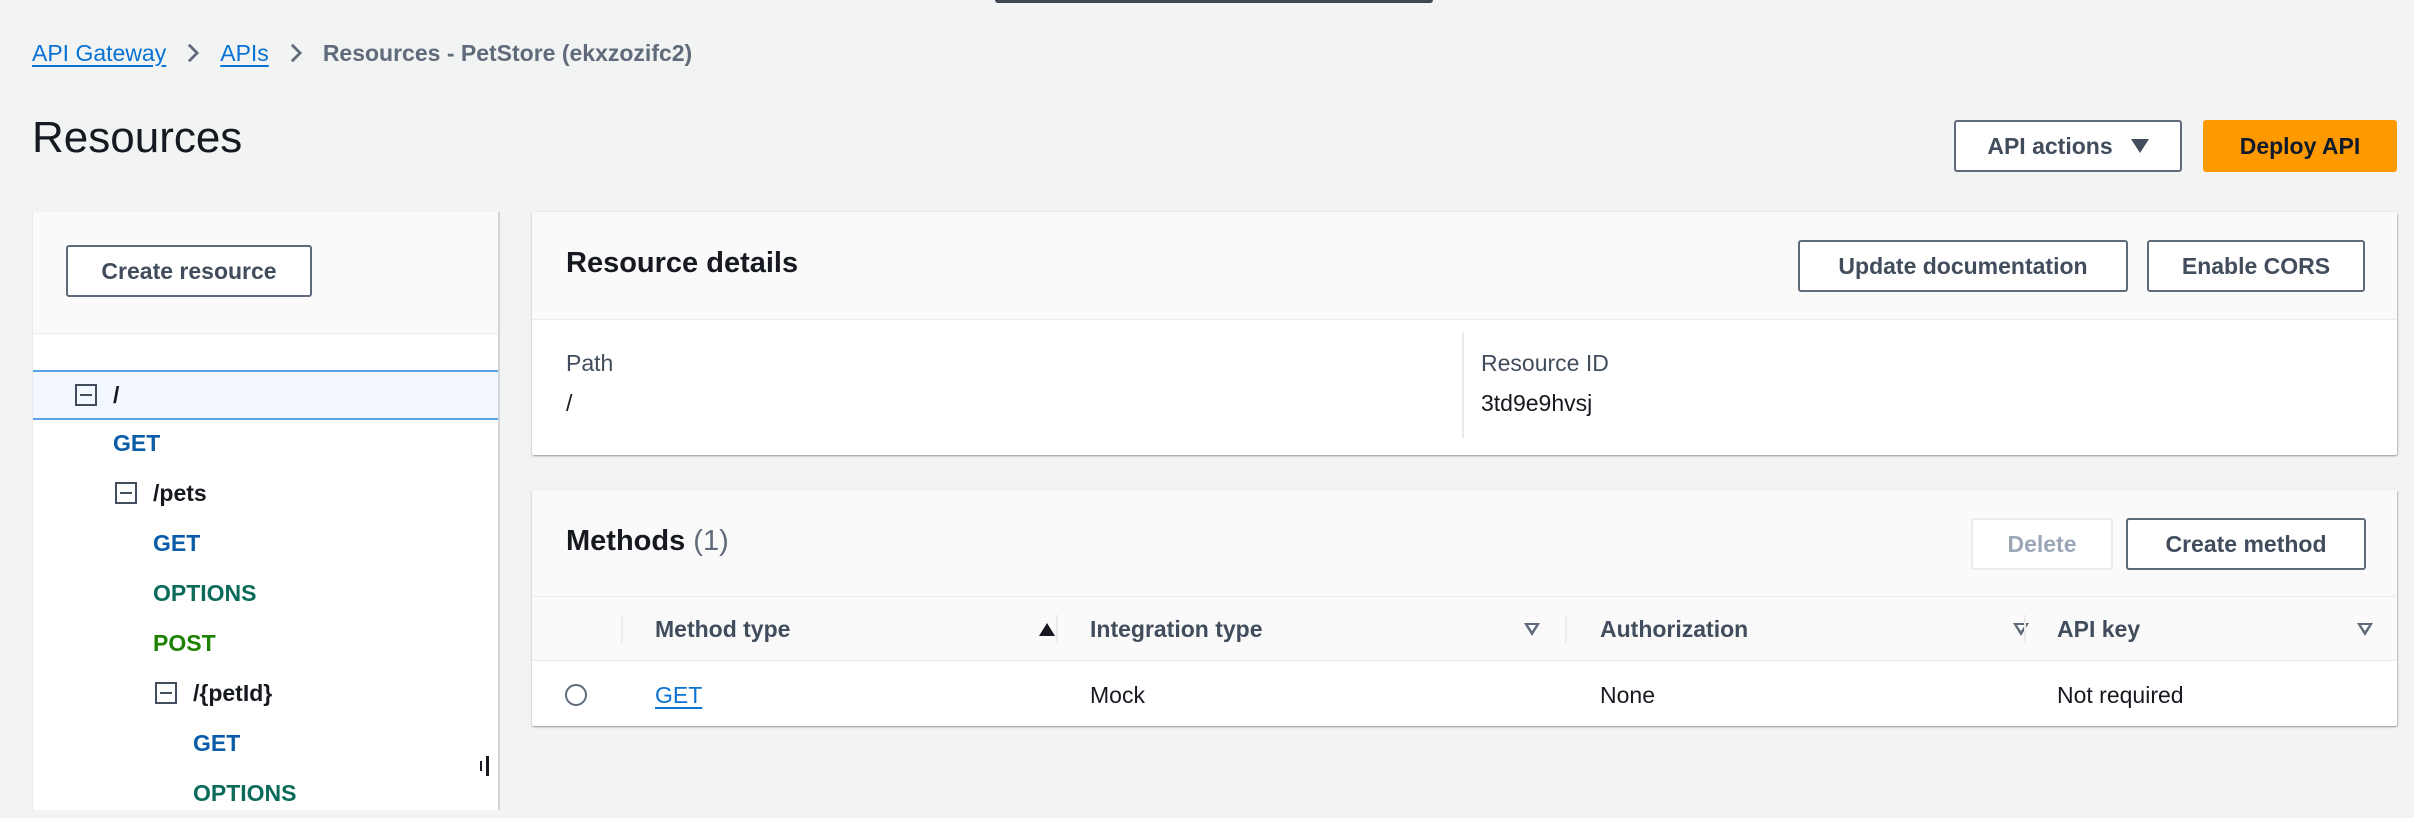 This screenshot has height=818, width=2414. Describe the element at coordinates (1545, 363) in the screenshot. I see `resource-id-label: Resource ID` at that location.